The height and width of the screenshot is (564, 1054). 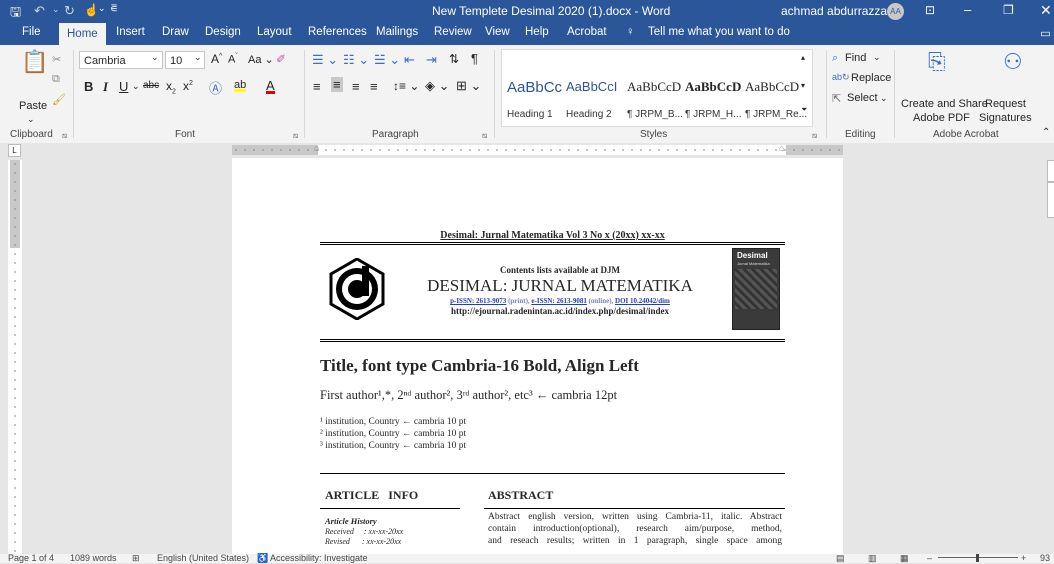 I want to click on save-icon: 🖫, so click(x=15, y=14).